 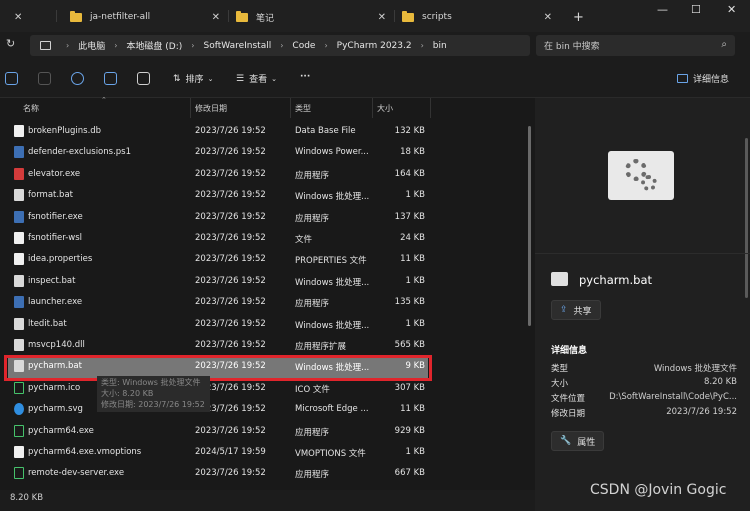 What do you see at coordinates (242, 16) in the screenshot?
I see `folder-icon` at bounding box center [242, 16].